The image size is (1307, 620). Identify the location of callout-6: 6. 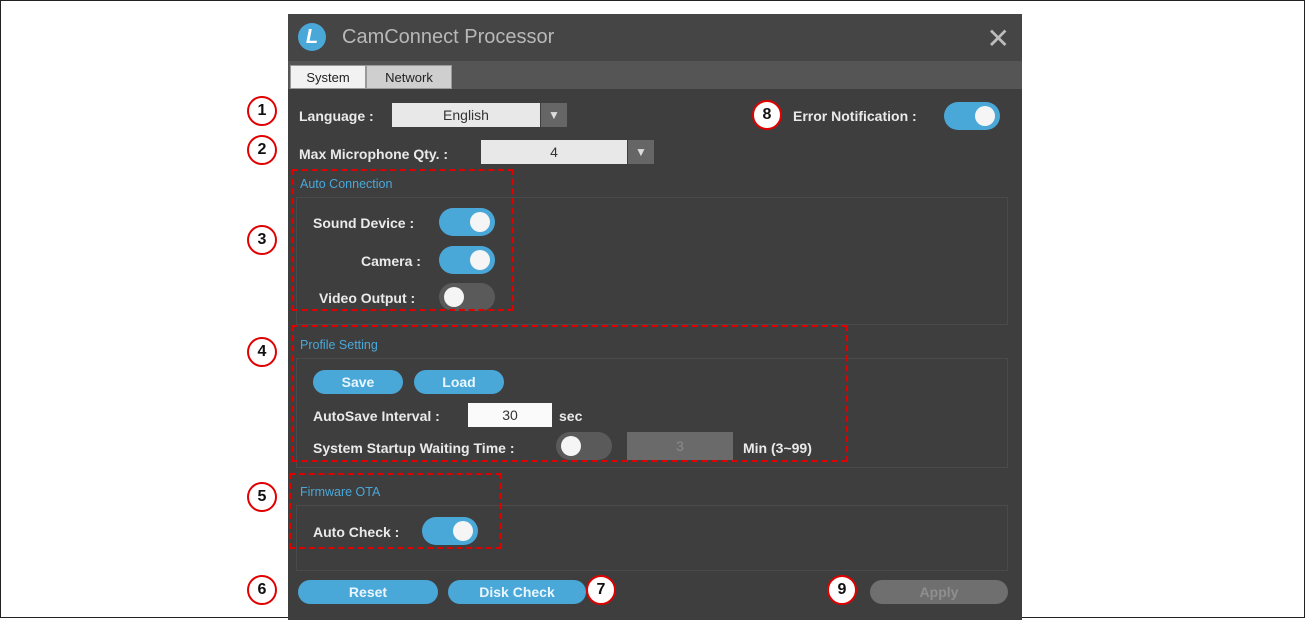
(262, 590).